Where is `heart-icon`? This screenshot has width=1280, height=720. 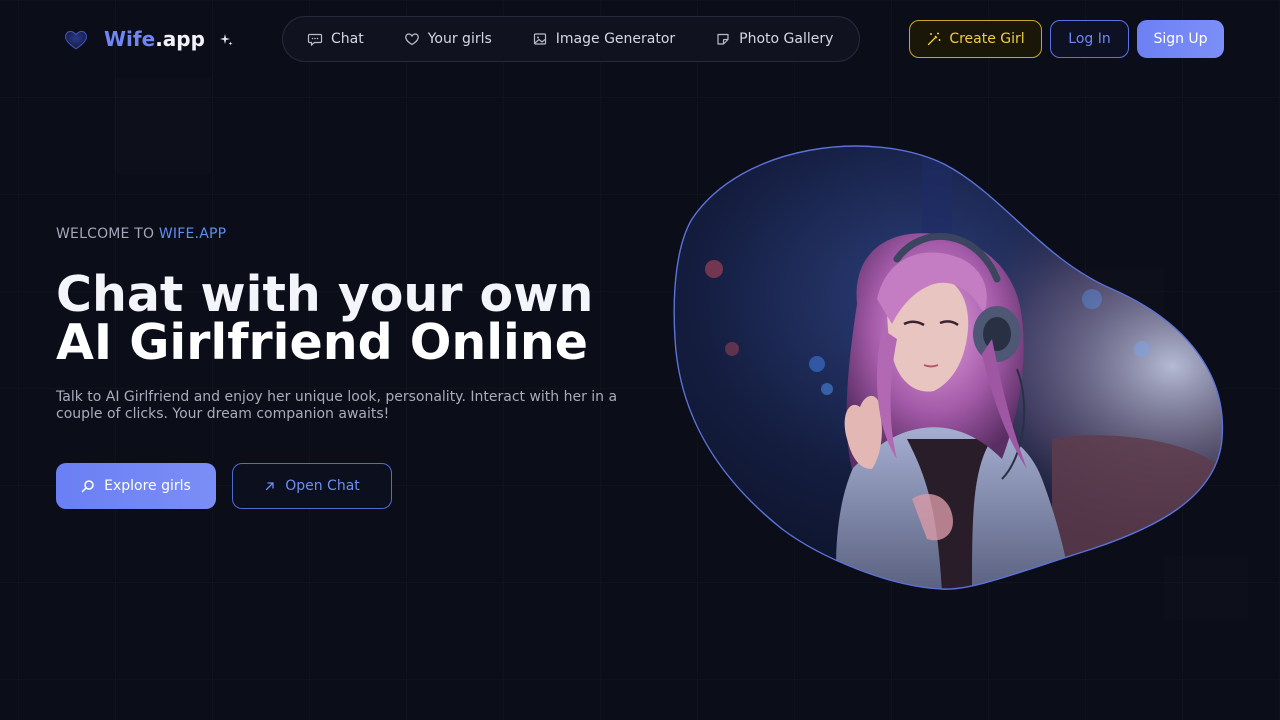 heart-icon is located at coordinates (411, 39).